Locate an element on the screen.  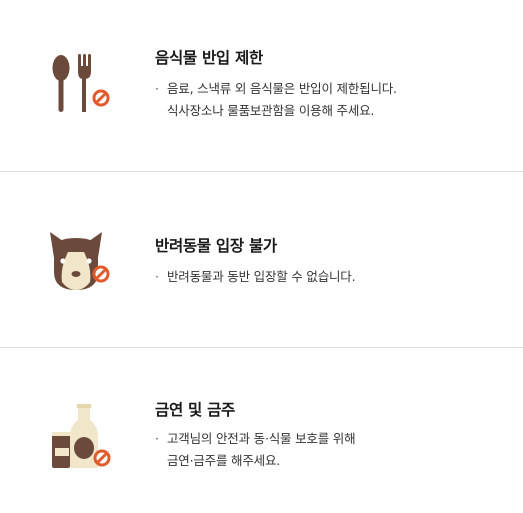
rule-description-line: 식사장소나 물품보관함을 이용해 주세요. is located at coordinates (276, 111).